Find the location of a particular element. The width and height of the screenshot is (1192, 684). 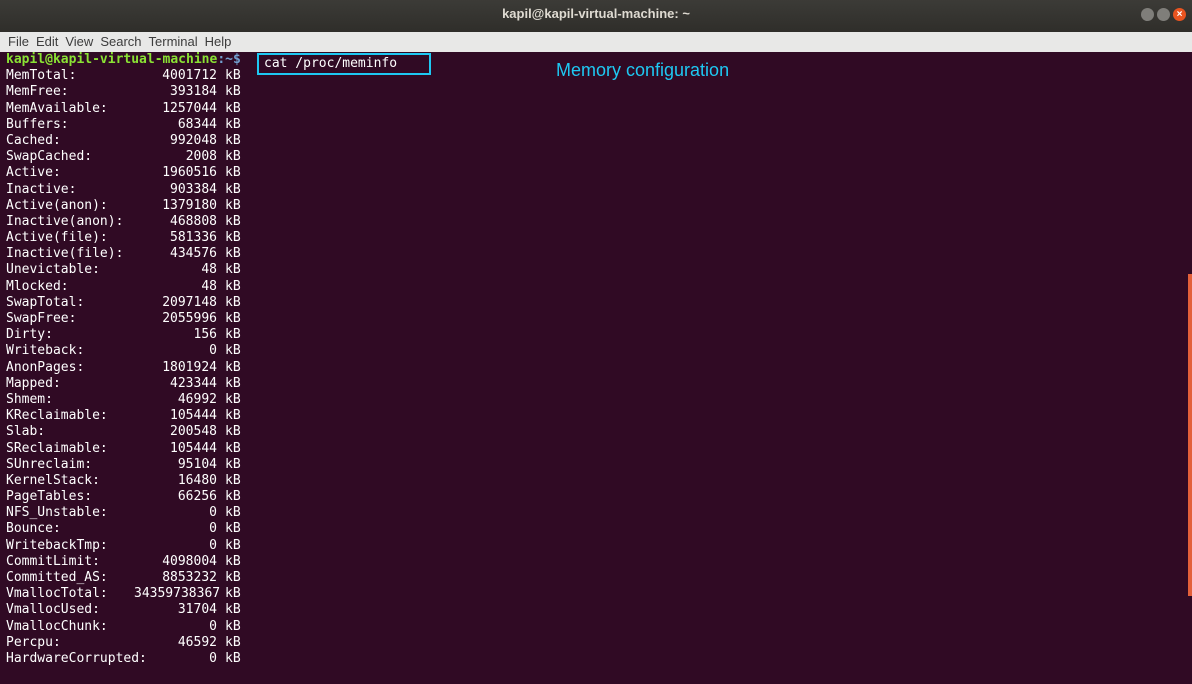

meminfo-value: 2055996 is located at coordinates (189, 318).